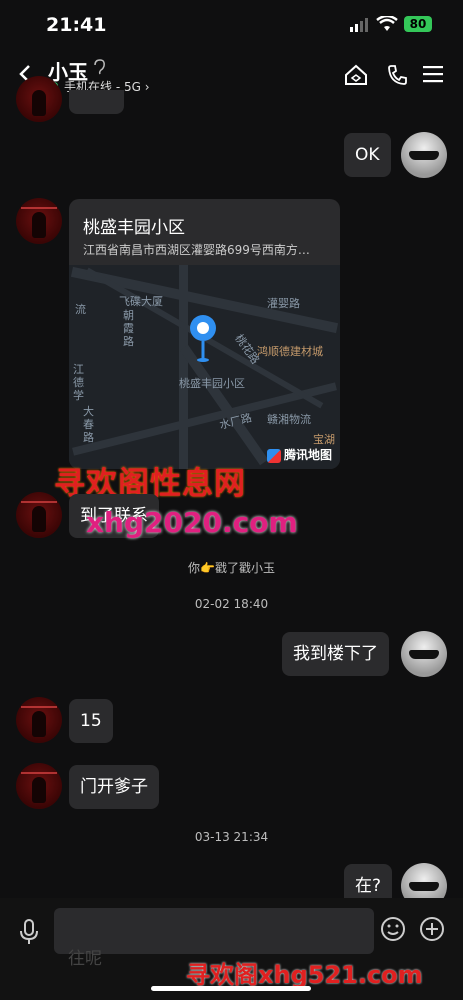 This screenshot has height=1000, width=463. Describe the element at coordinates (212, 383) in the screenshot. I see `map-label: 桃盛丰园小区` at that location.